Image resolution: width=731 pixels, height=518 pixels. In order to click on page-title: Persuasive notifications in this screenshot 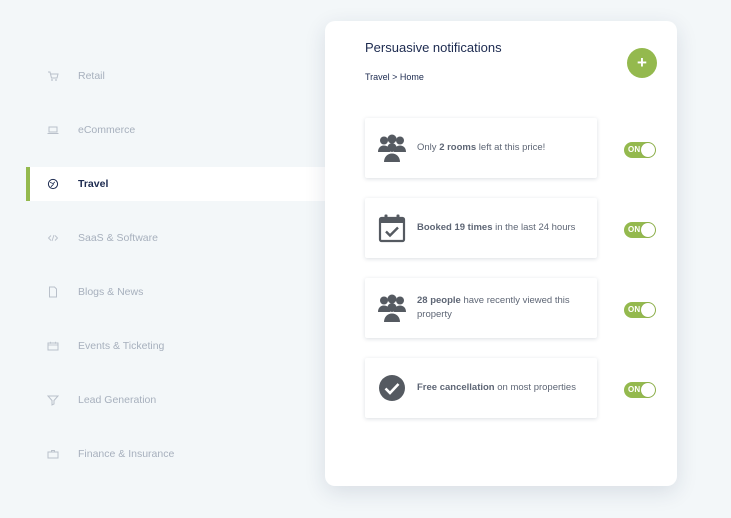, I will do `click(433, 47)`.